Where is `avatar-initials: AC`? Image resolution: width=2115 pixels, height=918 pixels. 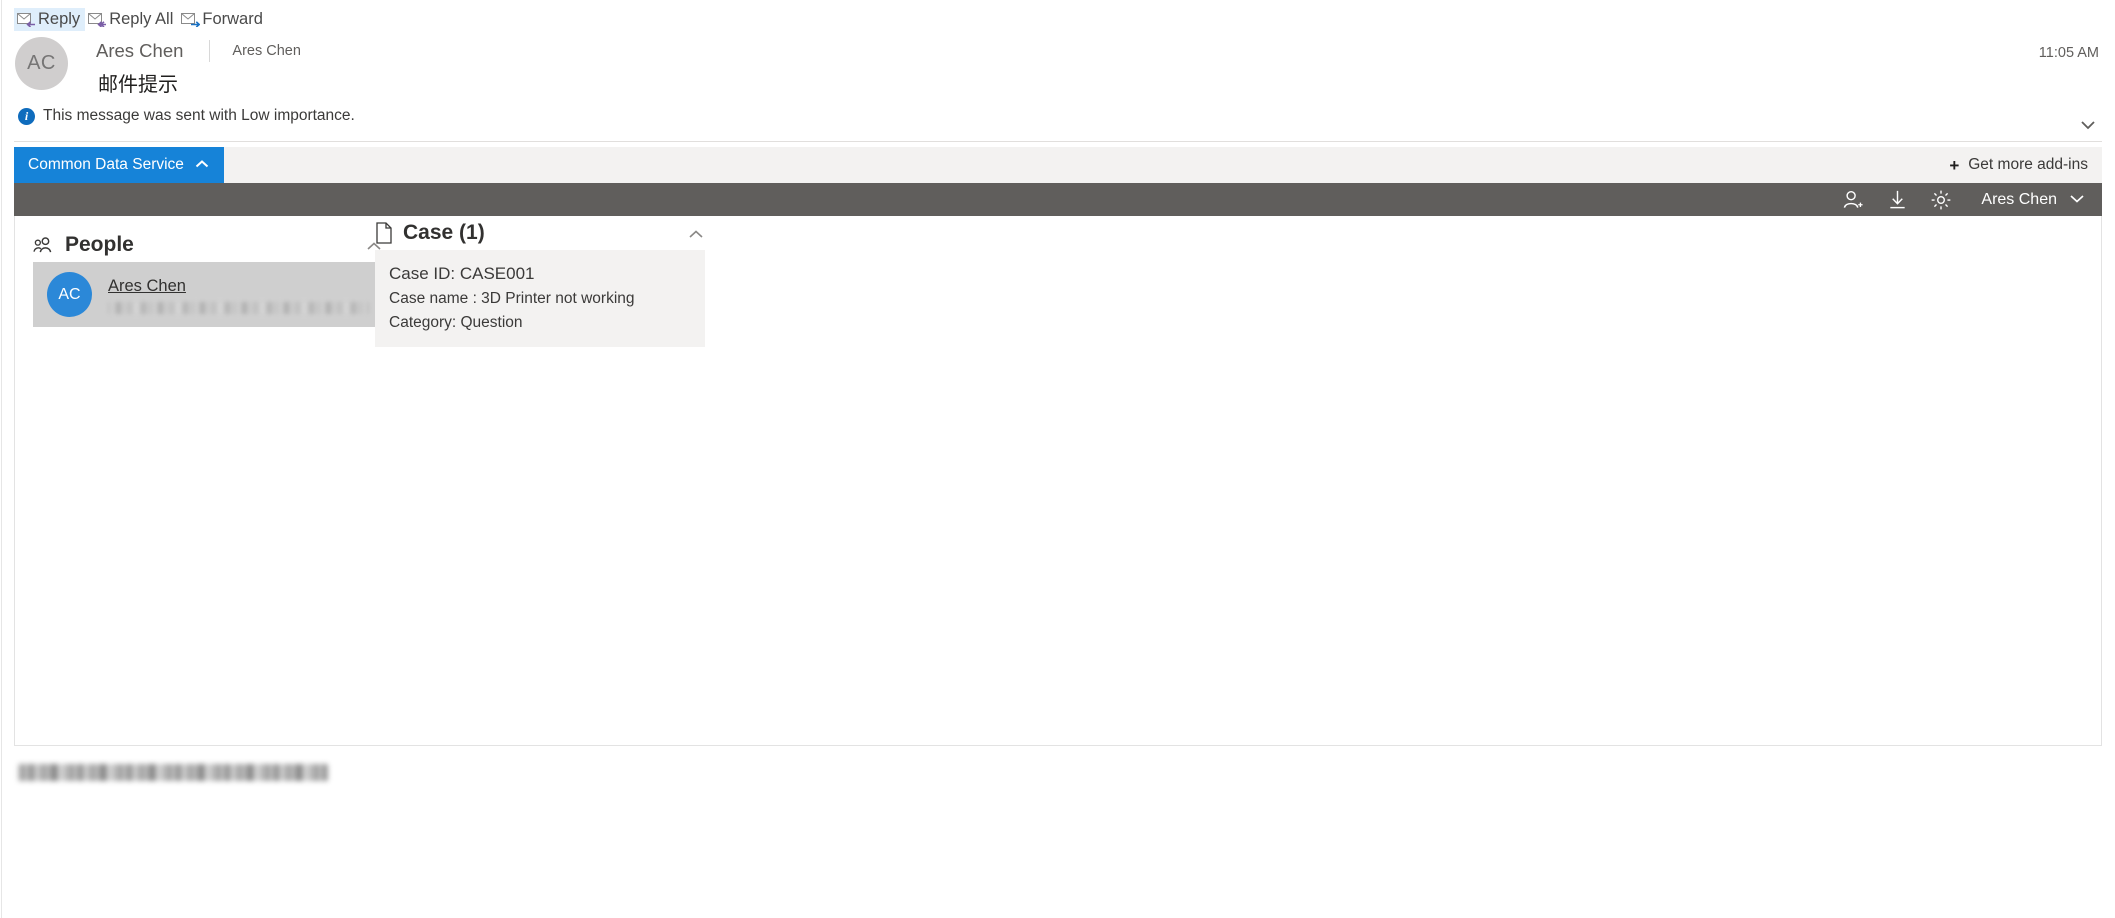
avatar-initials: AC is located at coordinates (69, 294).